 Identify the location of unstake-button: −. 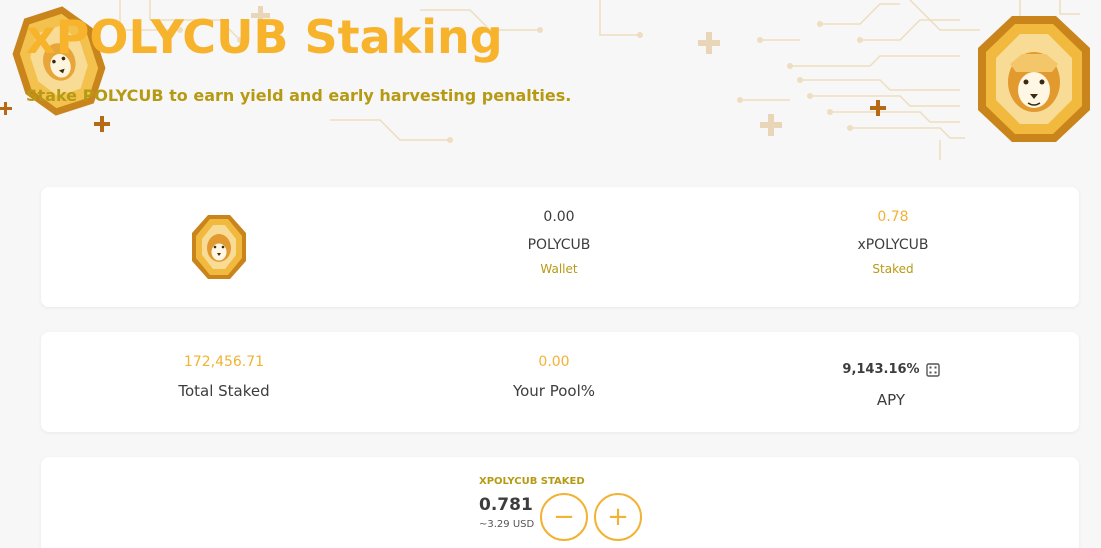
(564, 517).